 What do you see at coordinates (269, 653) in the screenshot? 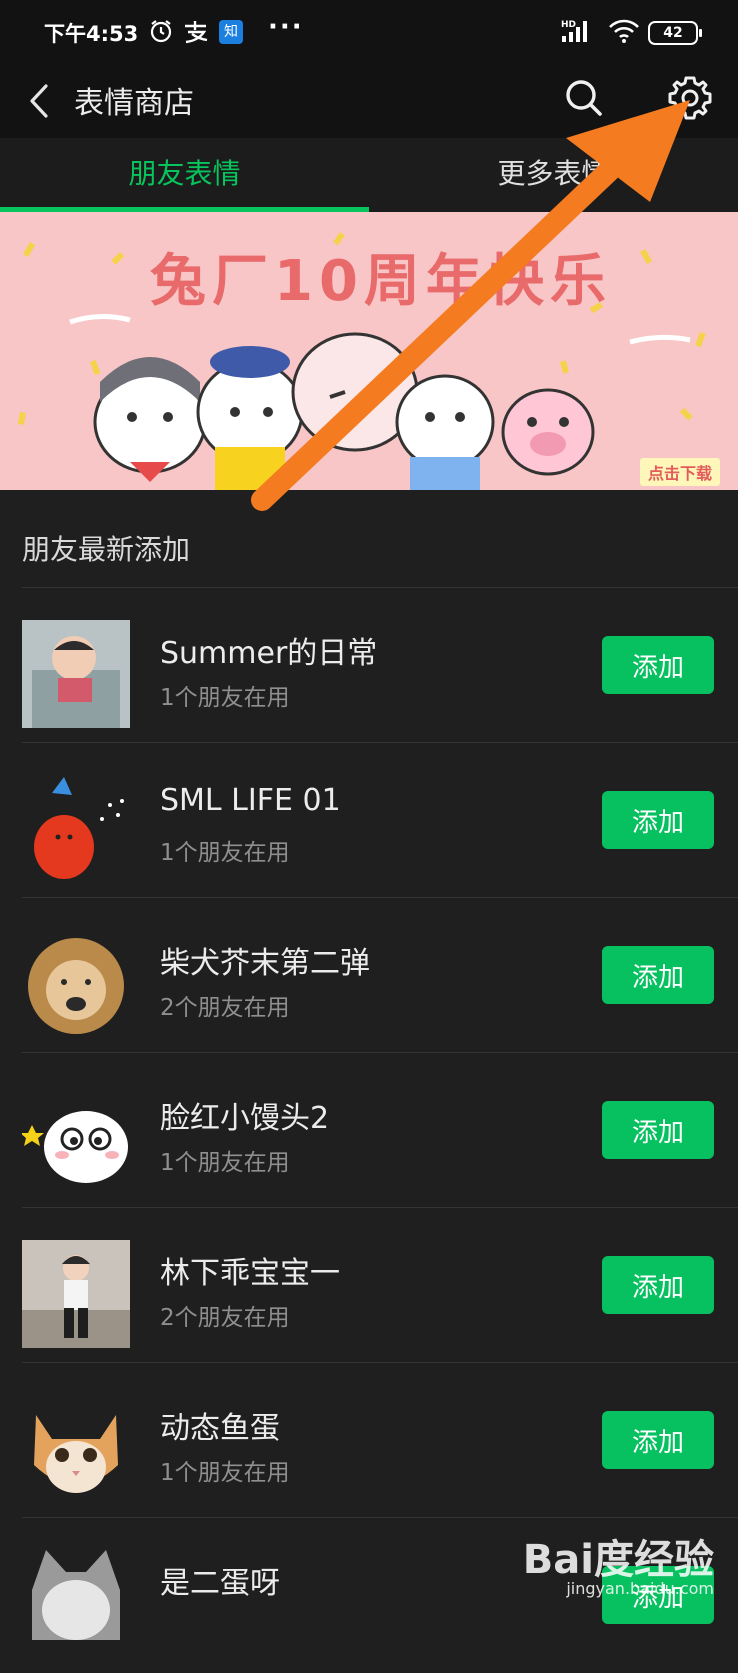
I see `sticker-name: Summer的日常` at bounding box center [269, 653].